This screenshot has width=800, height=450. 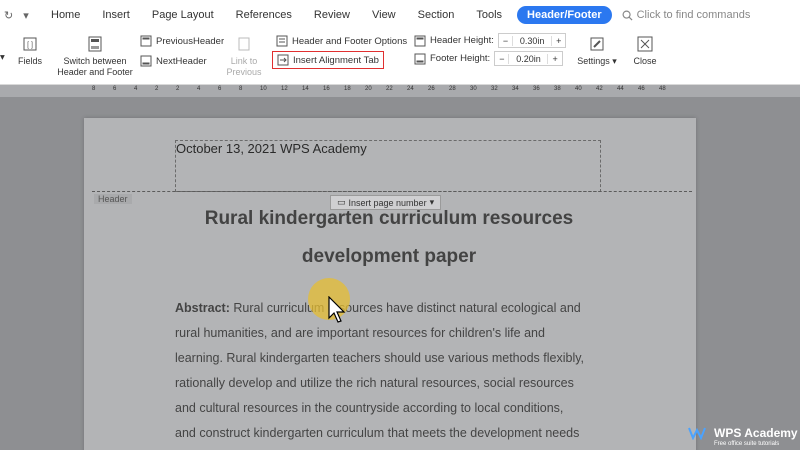 I want to click on fields-button: [ ] Fields, so click(x=30, y=51).